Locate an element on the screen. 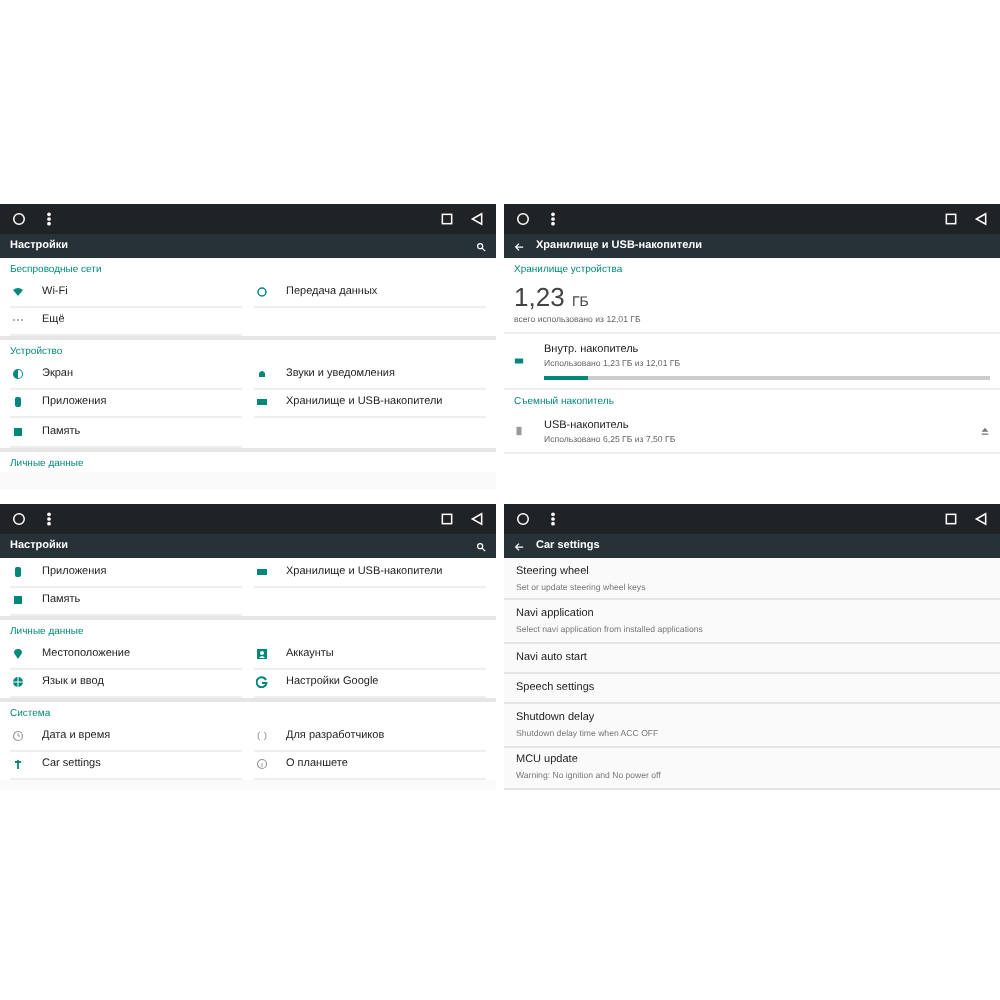  g-icon is located at coordinates (262, 682).